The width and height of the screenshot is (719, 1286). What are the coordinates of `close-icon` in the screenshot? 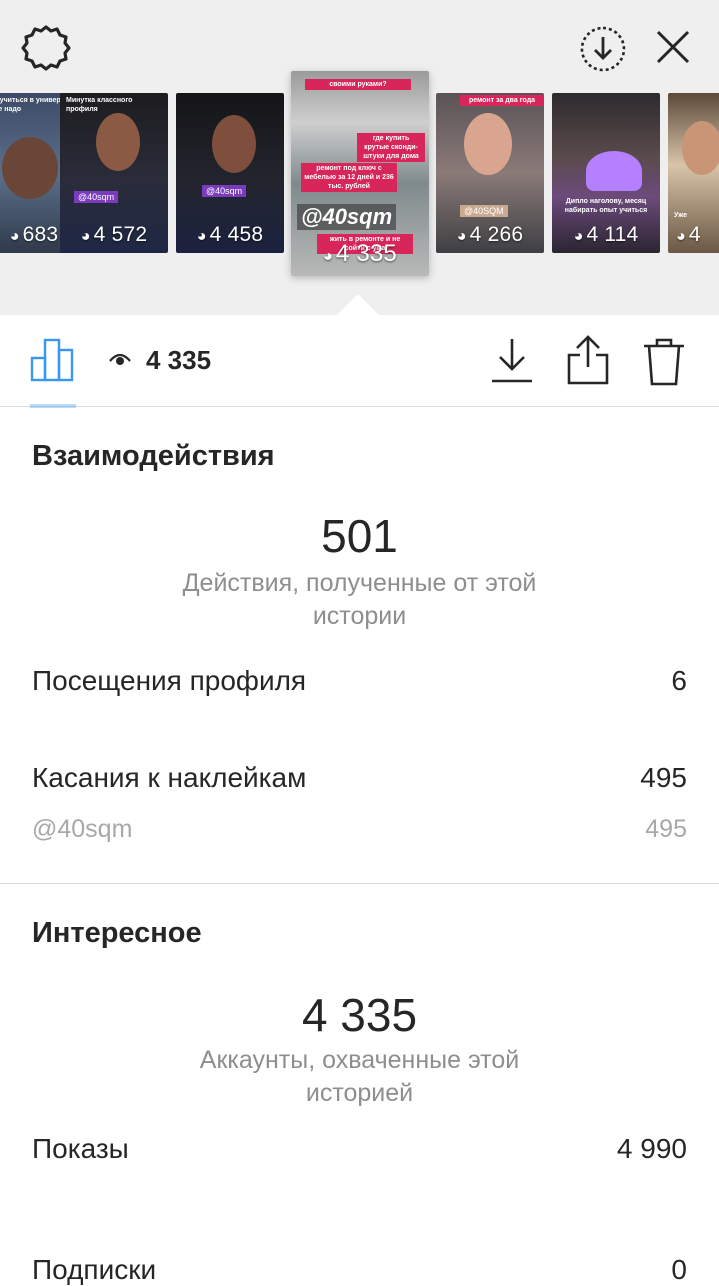 It's located at (673, 47).